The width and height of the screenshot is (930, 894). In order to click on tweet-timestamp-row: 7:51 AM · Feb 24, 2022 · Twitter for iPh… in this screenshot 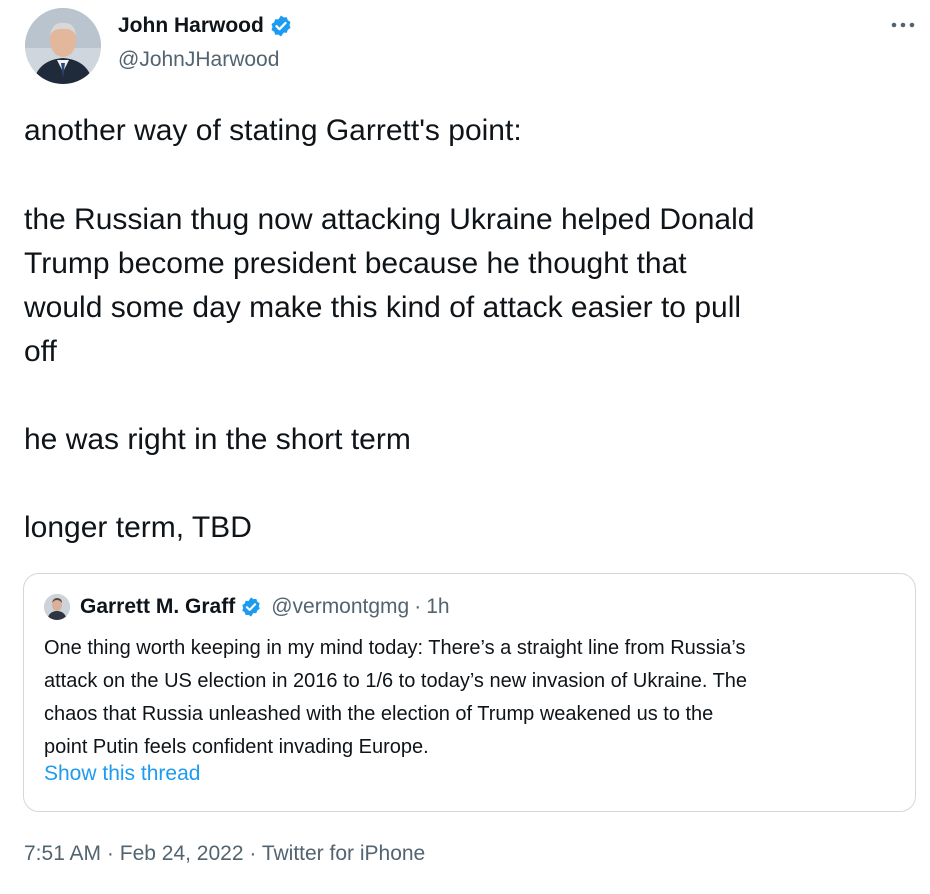, I will do `click(224, 854)`.